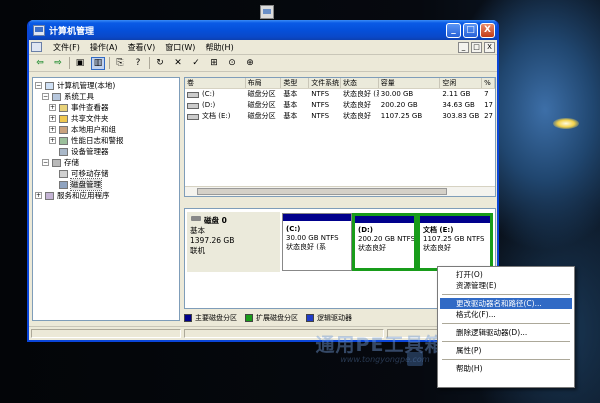  Describe the element at coordinates (98, 63) in the screenshot. I see `show-hide-tree-icon: ▥` at that location.